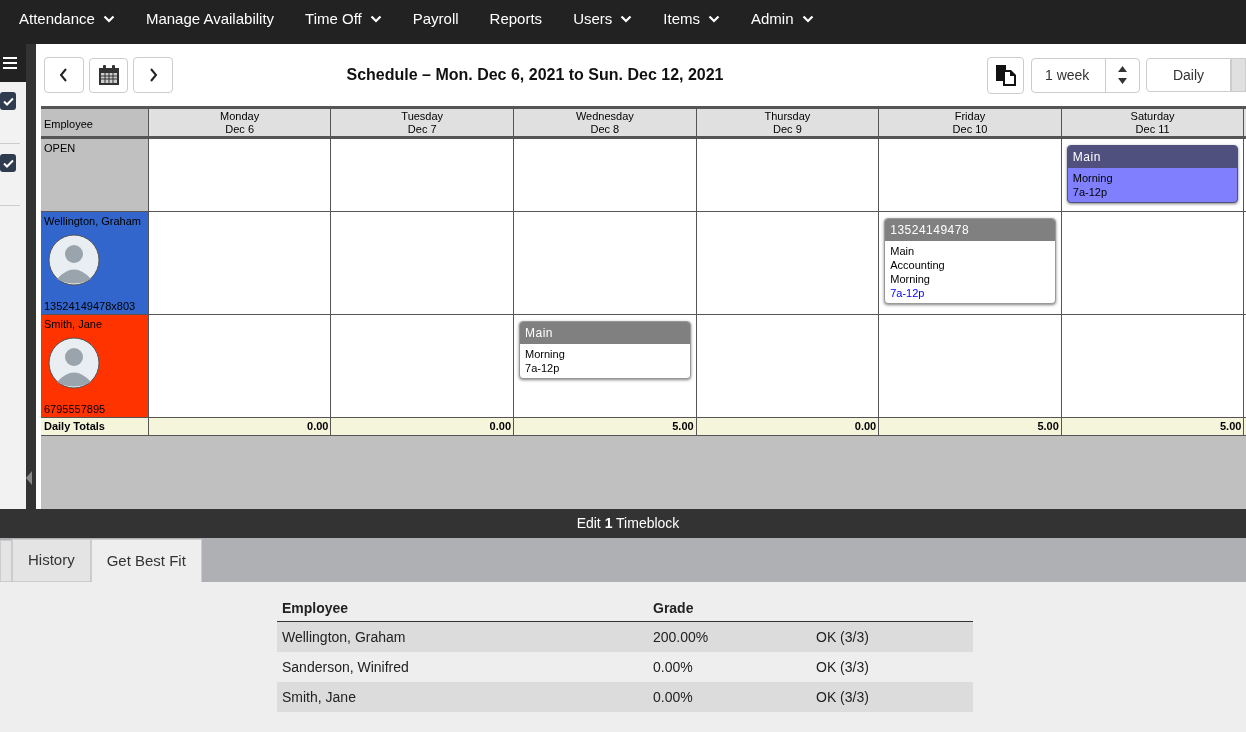 The image size is (1246, 732). I want to click on copy-button, so click(1005, 75).